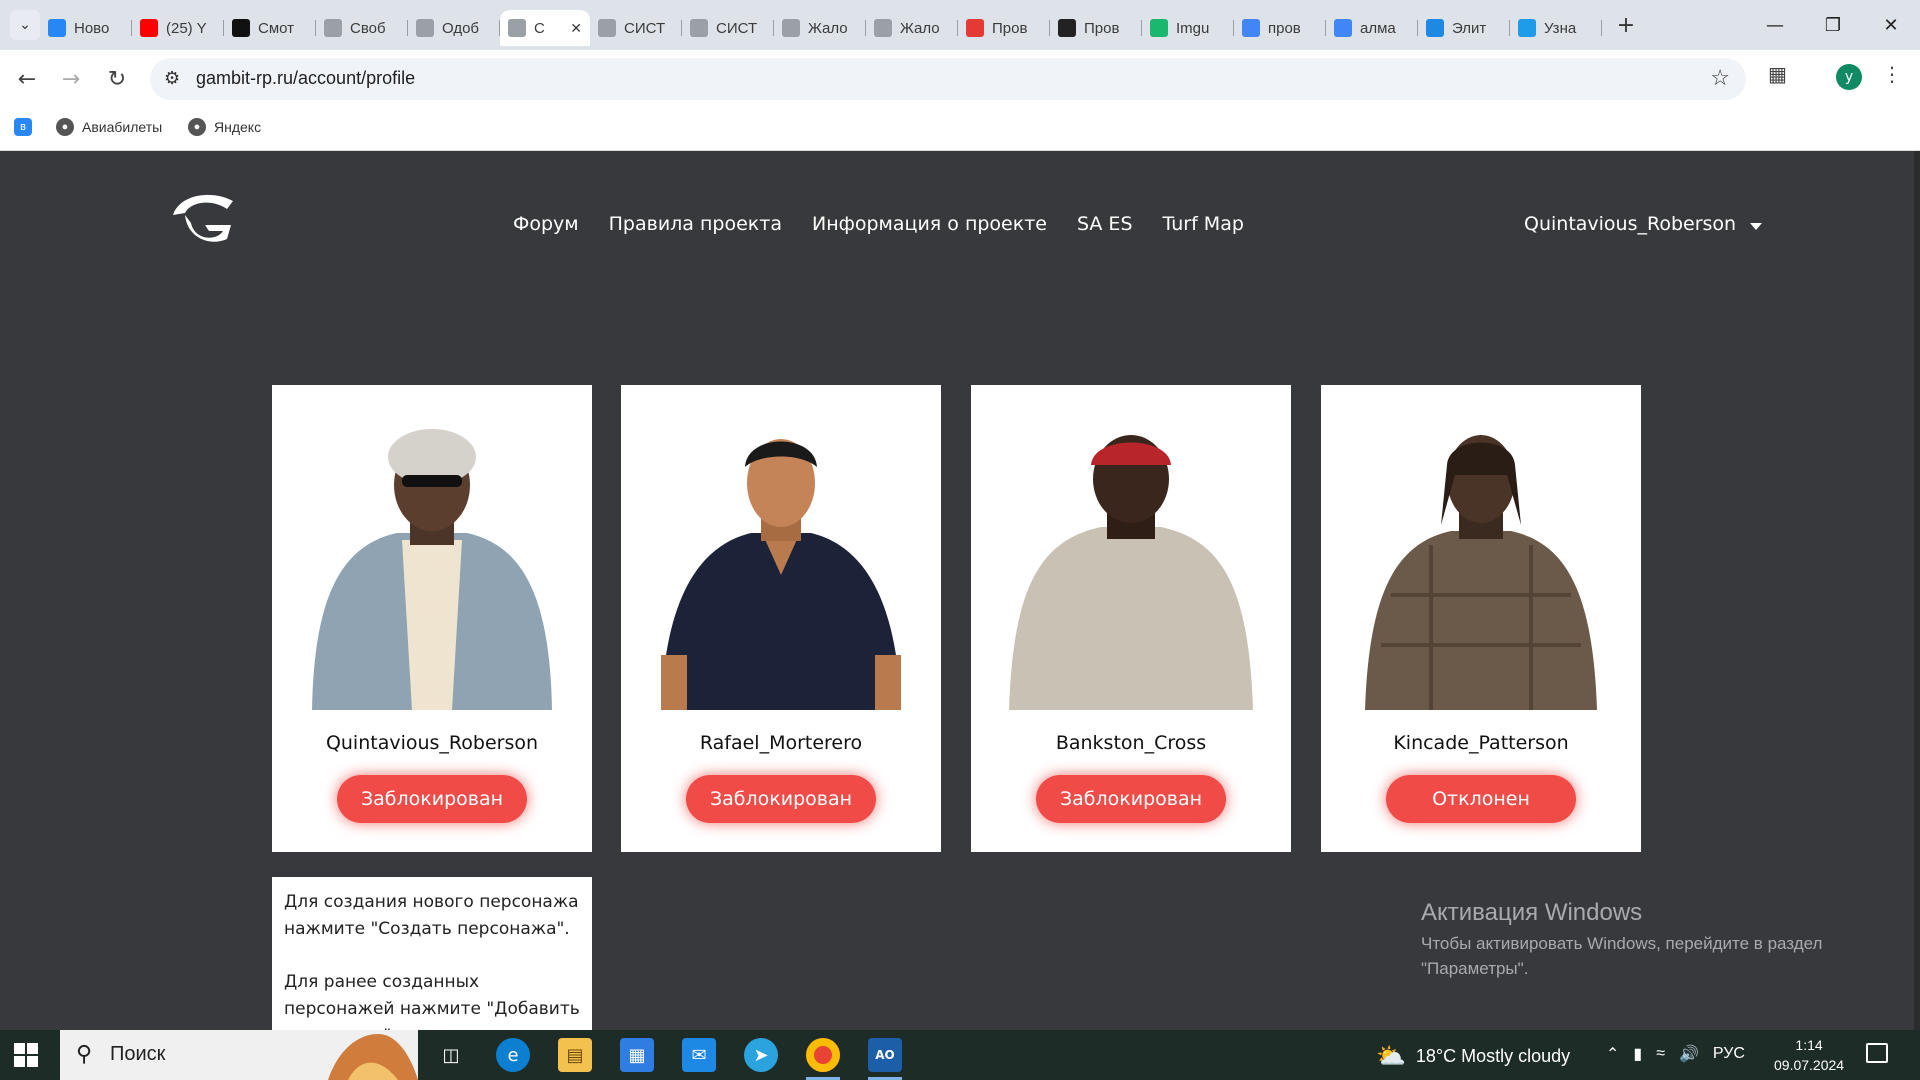 This screenshot has height=1080, width=1920. Describe the element at coordinates (122, 127) in the screenshot. I see `bookmark-label: Авиабилеты` at that location.